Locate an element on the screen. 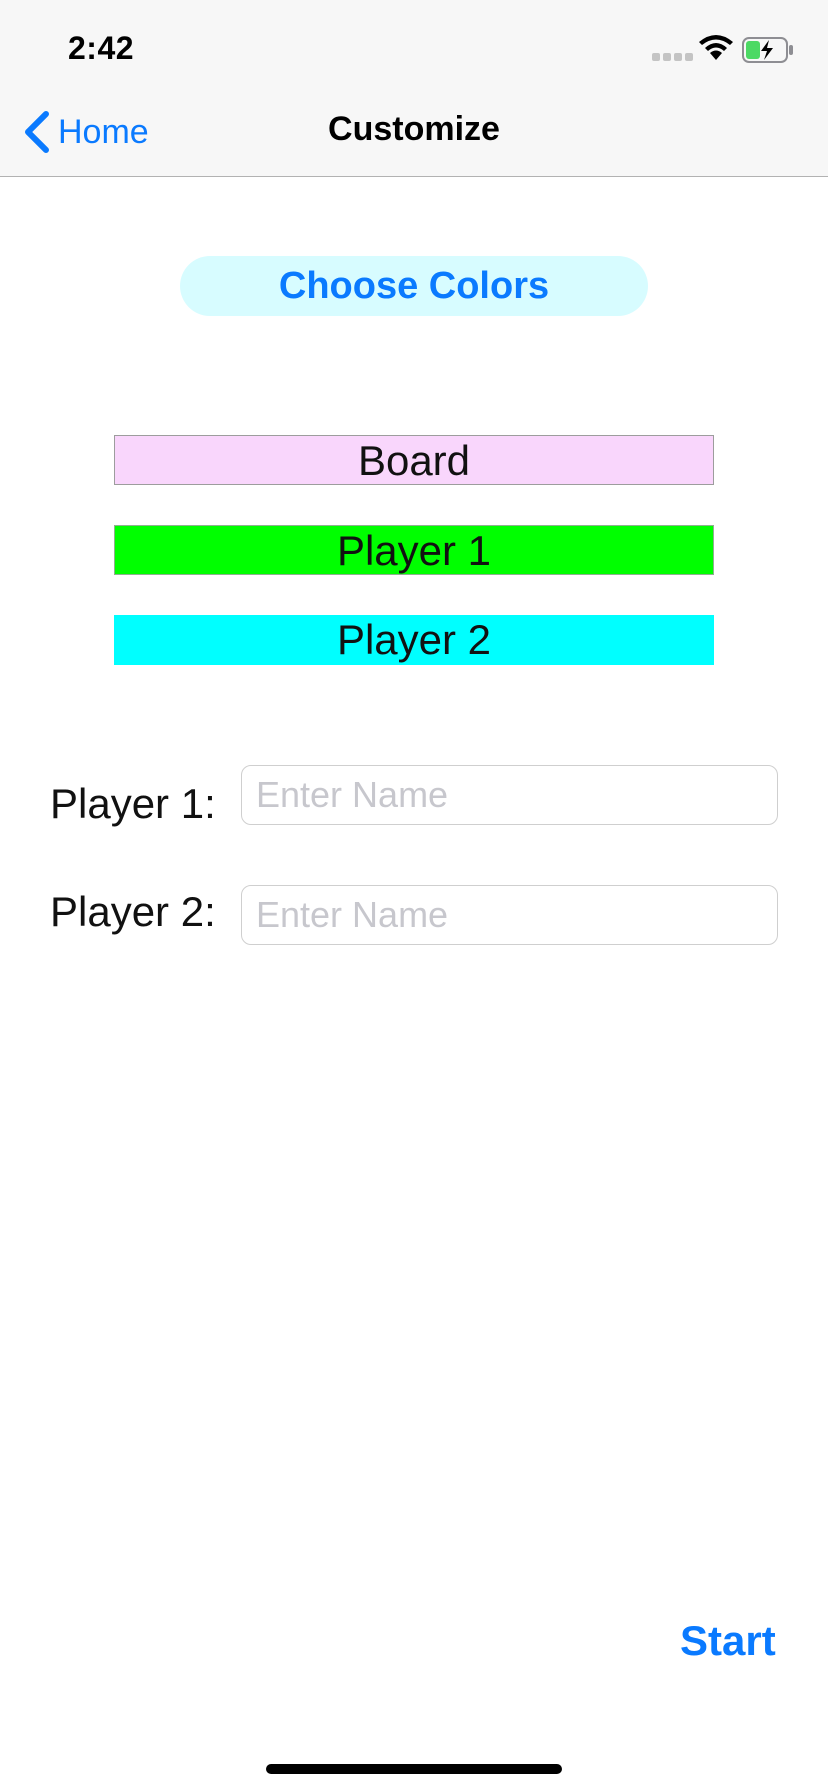 This screenshot has height=1792, width=828. cellular-signal-icon is located at coordinates (672, 57).